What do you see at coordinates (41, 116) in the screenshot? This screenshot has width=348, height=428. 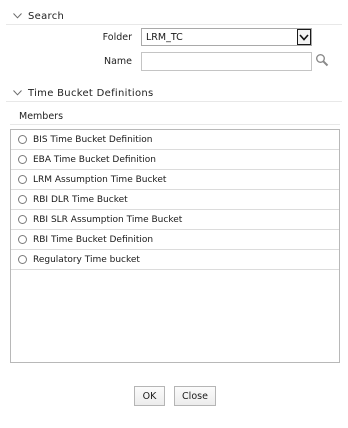 I see `members-label: Members` at bounding box center [41, 116].